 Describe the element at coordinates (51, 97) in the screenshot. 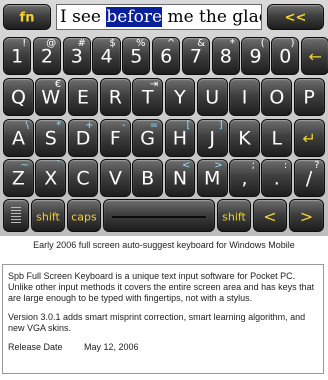

I see `key-1-1: W €` at that location.